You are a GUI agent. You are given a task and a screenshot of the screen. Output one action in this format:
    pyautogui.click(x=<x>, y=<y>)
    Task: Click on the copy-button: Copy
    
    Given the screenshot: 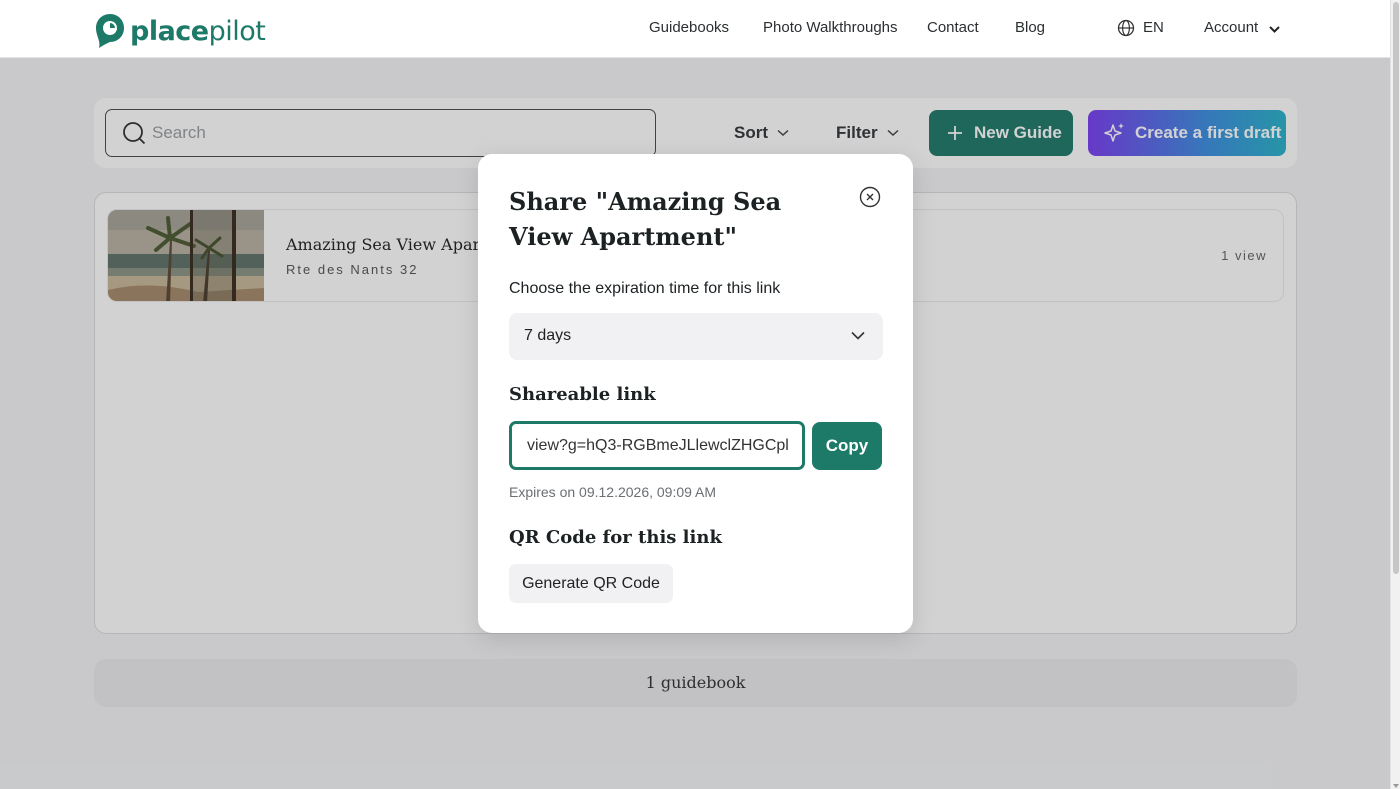 What is the action you would take?
    pyautogui.click(x=847, y=446)
    